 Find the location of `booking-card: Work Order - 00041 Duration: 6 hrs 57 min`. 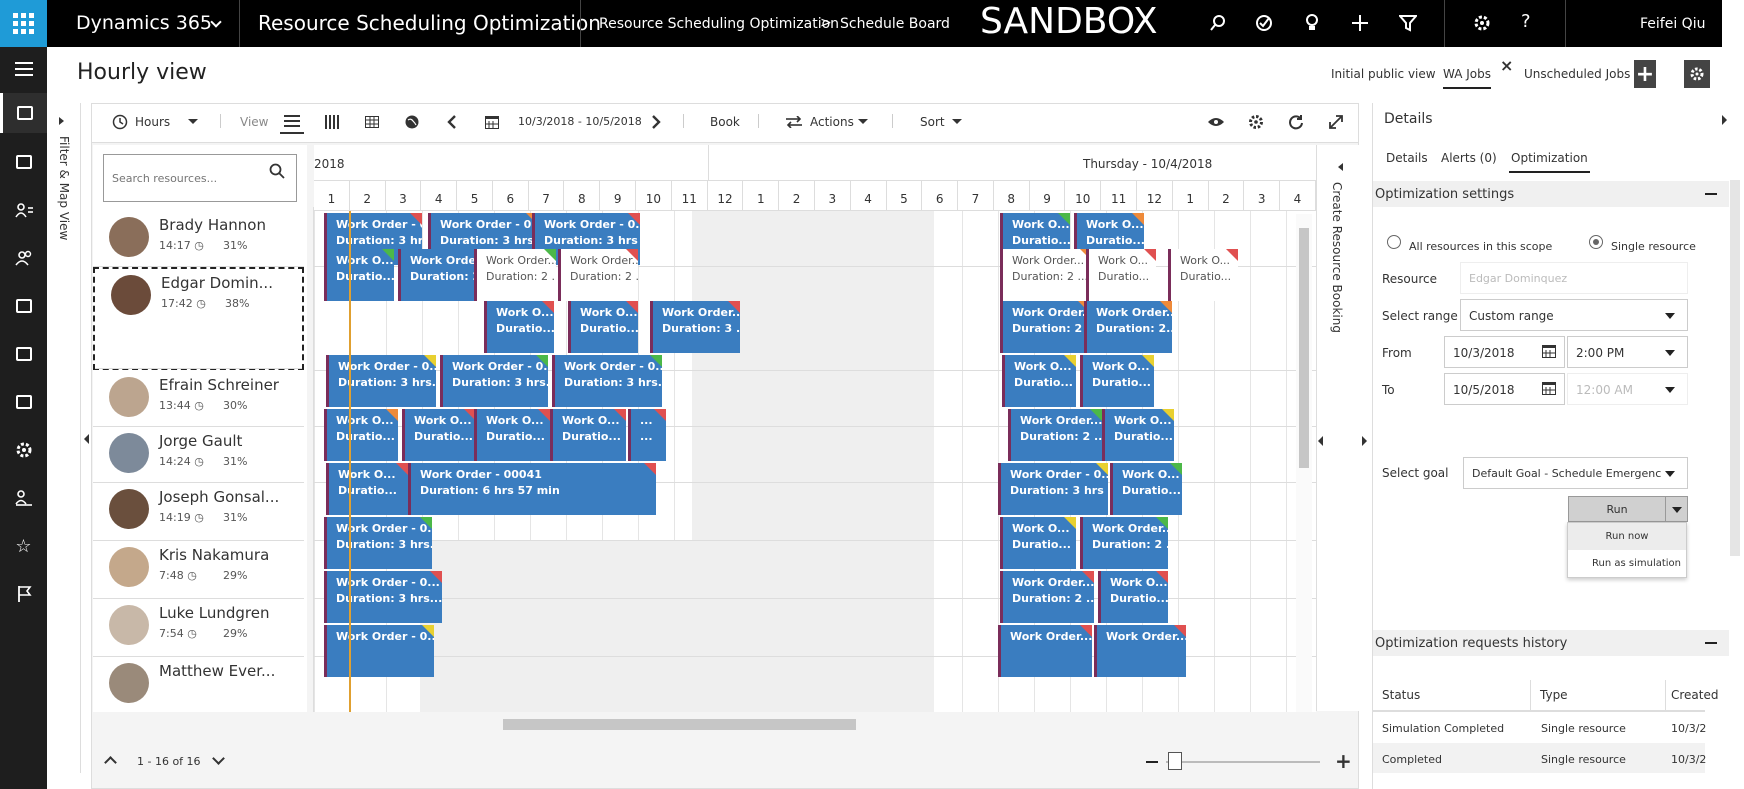

booking-card: Work Order - 00041 Duration: 6 hrs 57 min is located at coordinates (532, 489).